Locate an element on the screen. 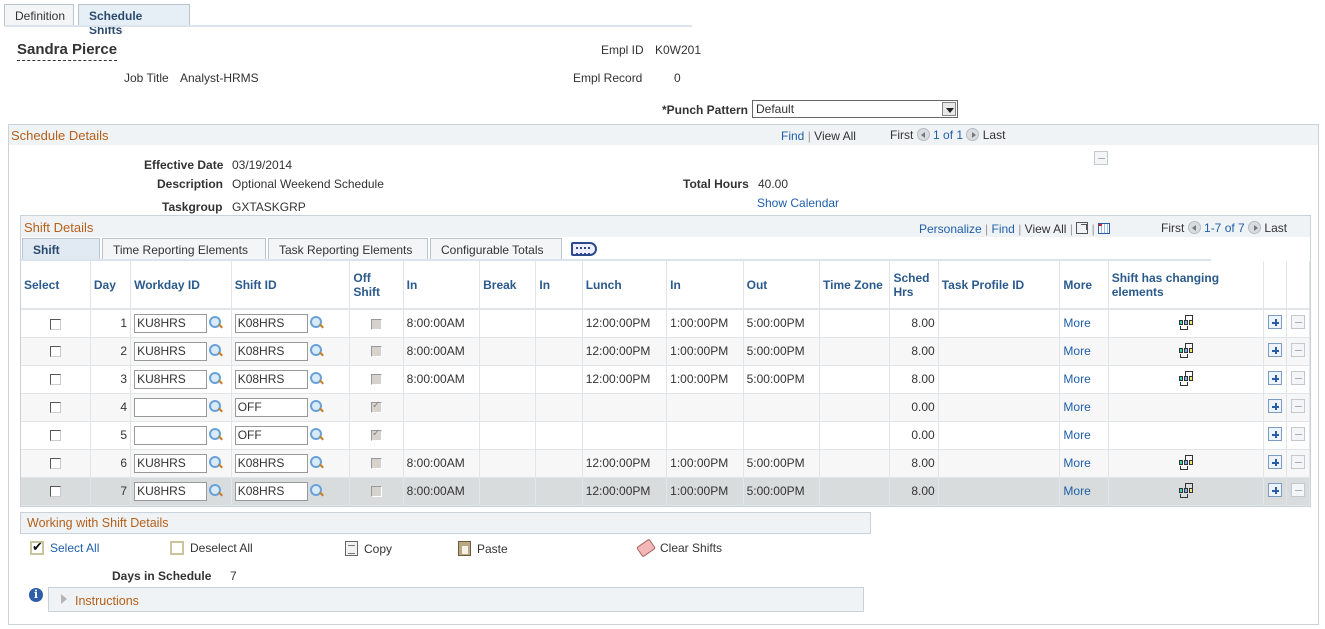  download-spreadsheet-icon is located at coordinates (1104, 228).